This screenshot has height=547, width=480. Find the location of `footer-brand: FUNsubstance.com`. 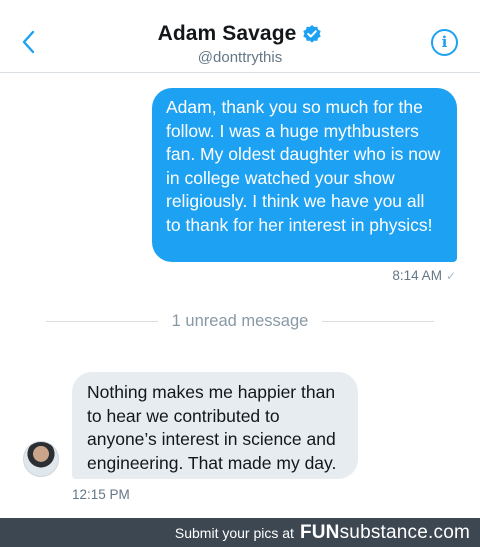

footer-brand: FUNsubstance.com is located at coordinates (385, 533).